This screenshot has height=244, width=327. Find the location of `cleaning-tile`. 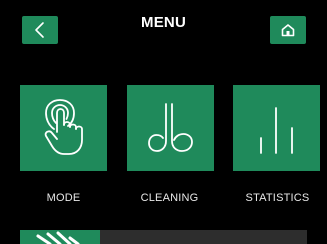

cleaning-tile is located at coordinates (170, 128).